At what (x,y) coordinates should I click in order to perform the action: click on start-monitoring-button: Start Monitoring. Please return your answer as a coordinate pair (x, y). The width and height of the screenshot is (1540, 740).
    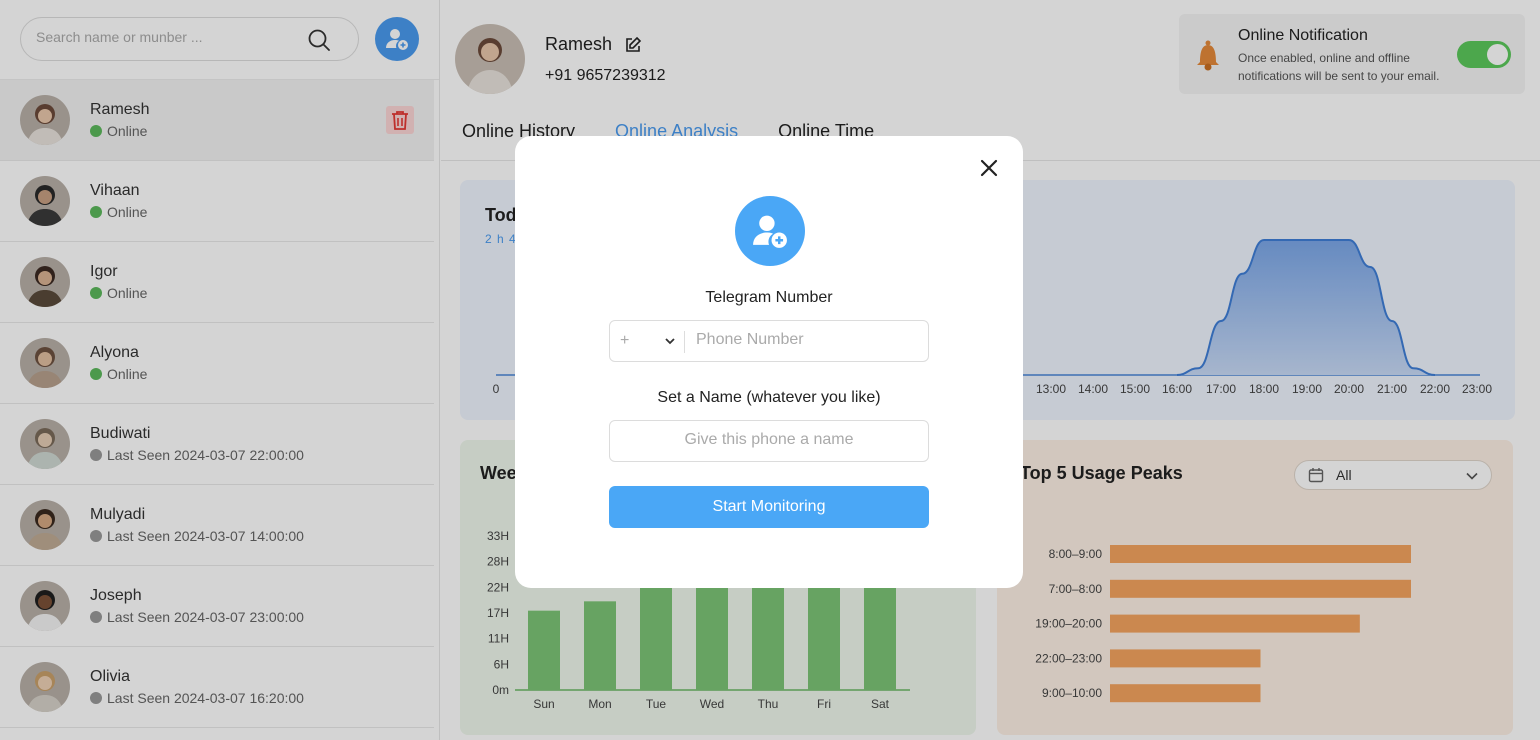
    Looking at the image, I should click on (769, 507).